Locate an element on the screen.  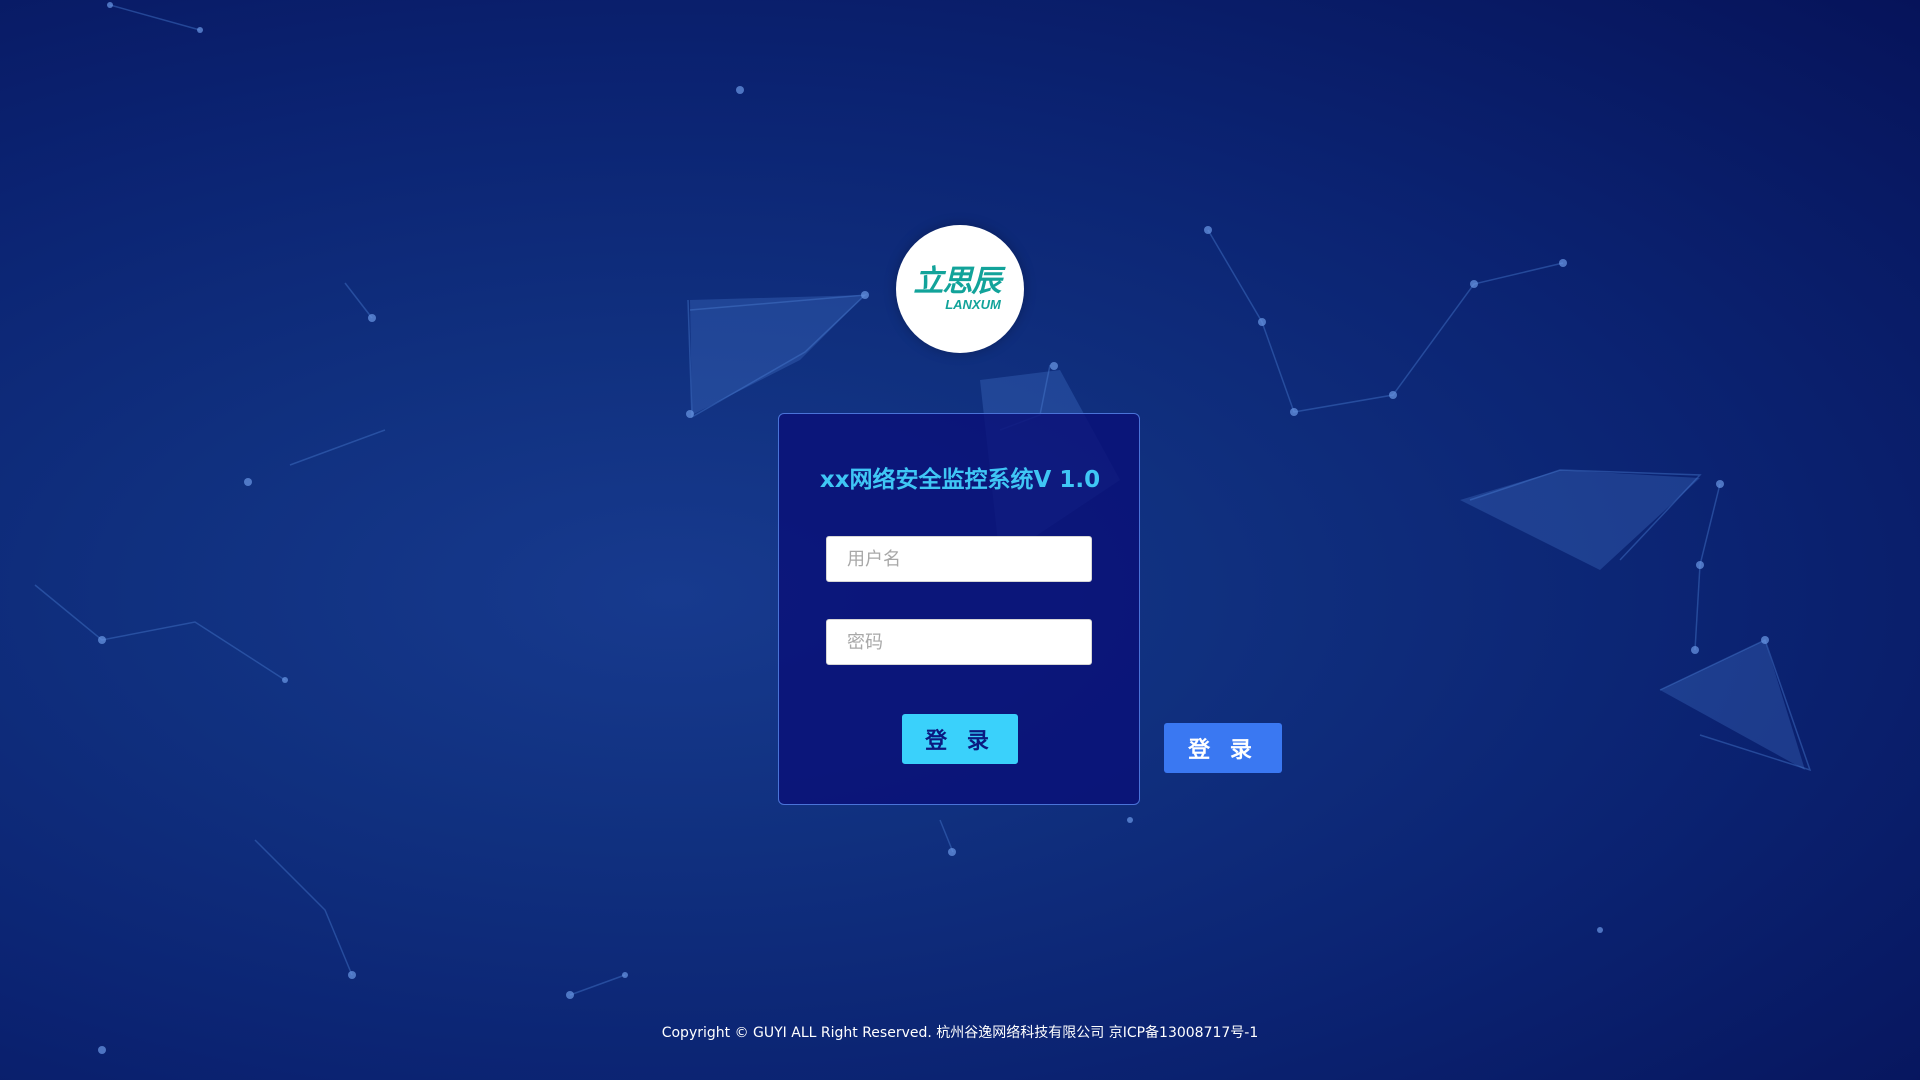
company-logo: 立思辰 LANXUM is located at coordinates (960, 289).